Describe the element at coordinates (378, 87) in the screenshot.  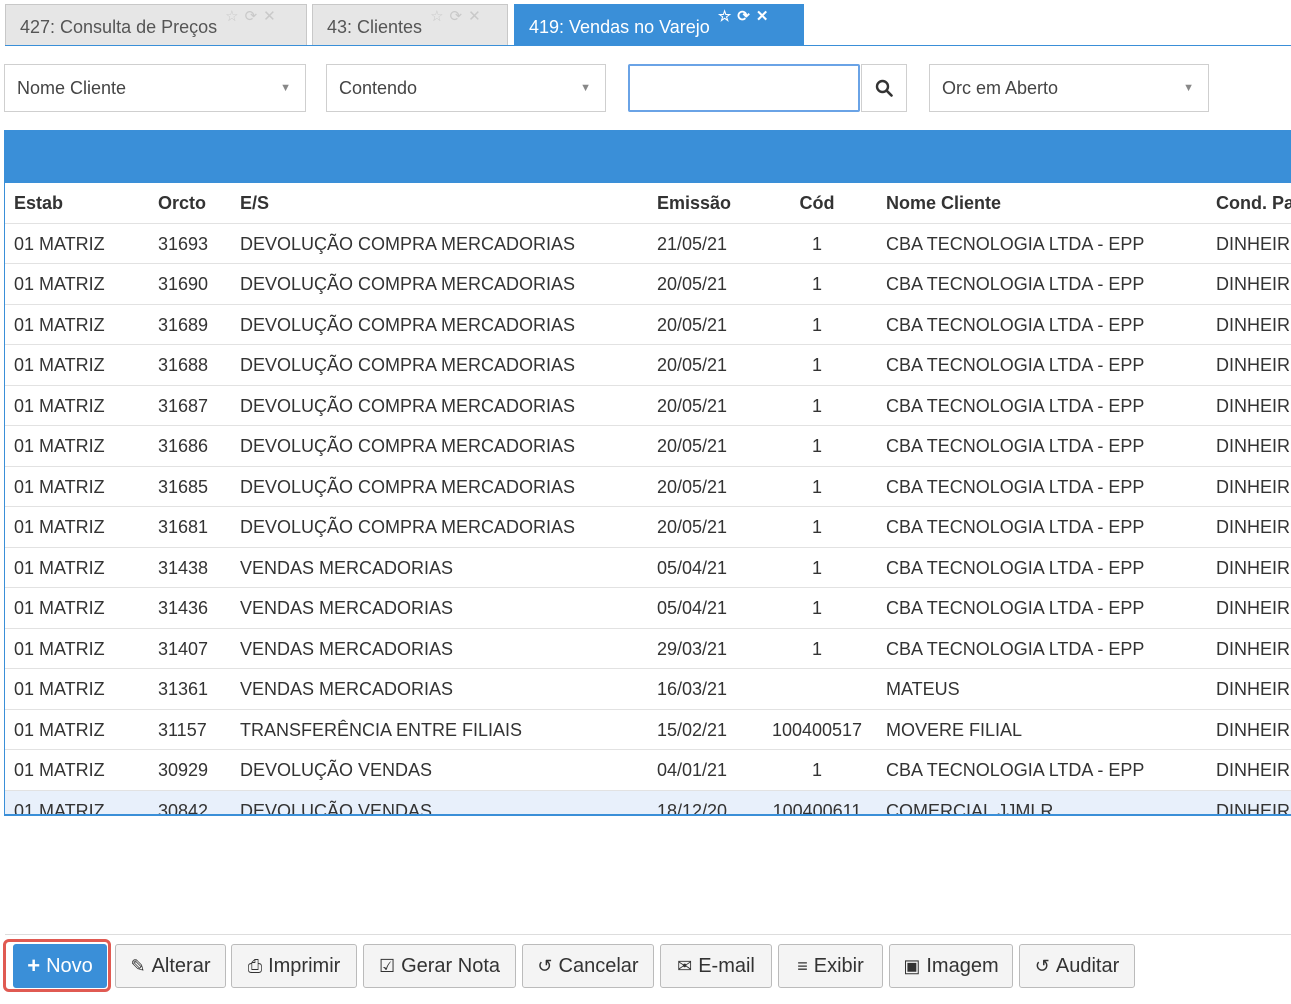
I see `operator-select-value: Contendo` at that location.